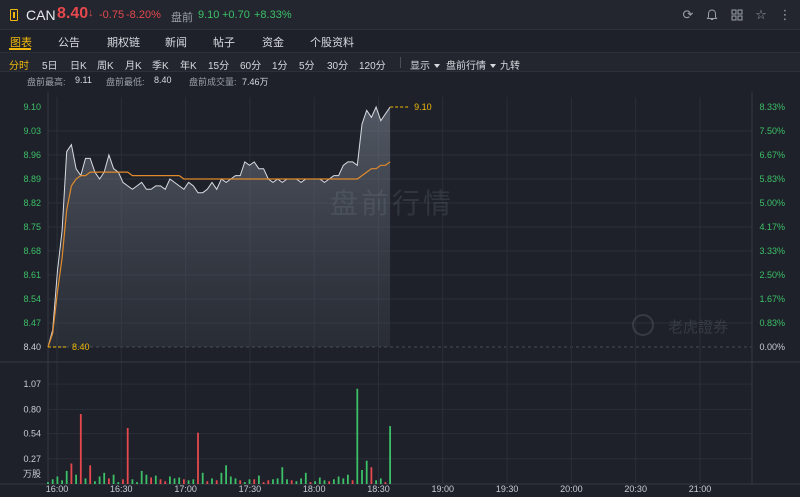 The image size is (800, 497). Describe the element at coordinates (32, 459) in the screenshot. I see `volume-tick-label: 0.27` at that location.